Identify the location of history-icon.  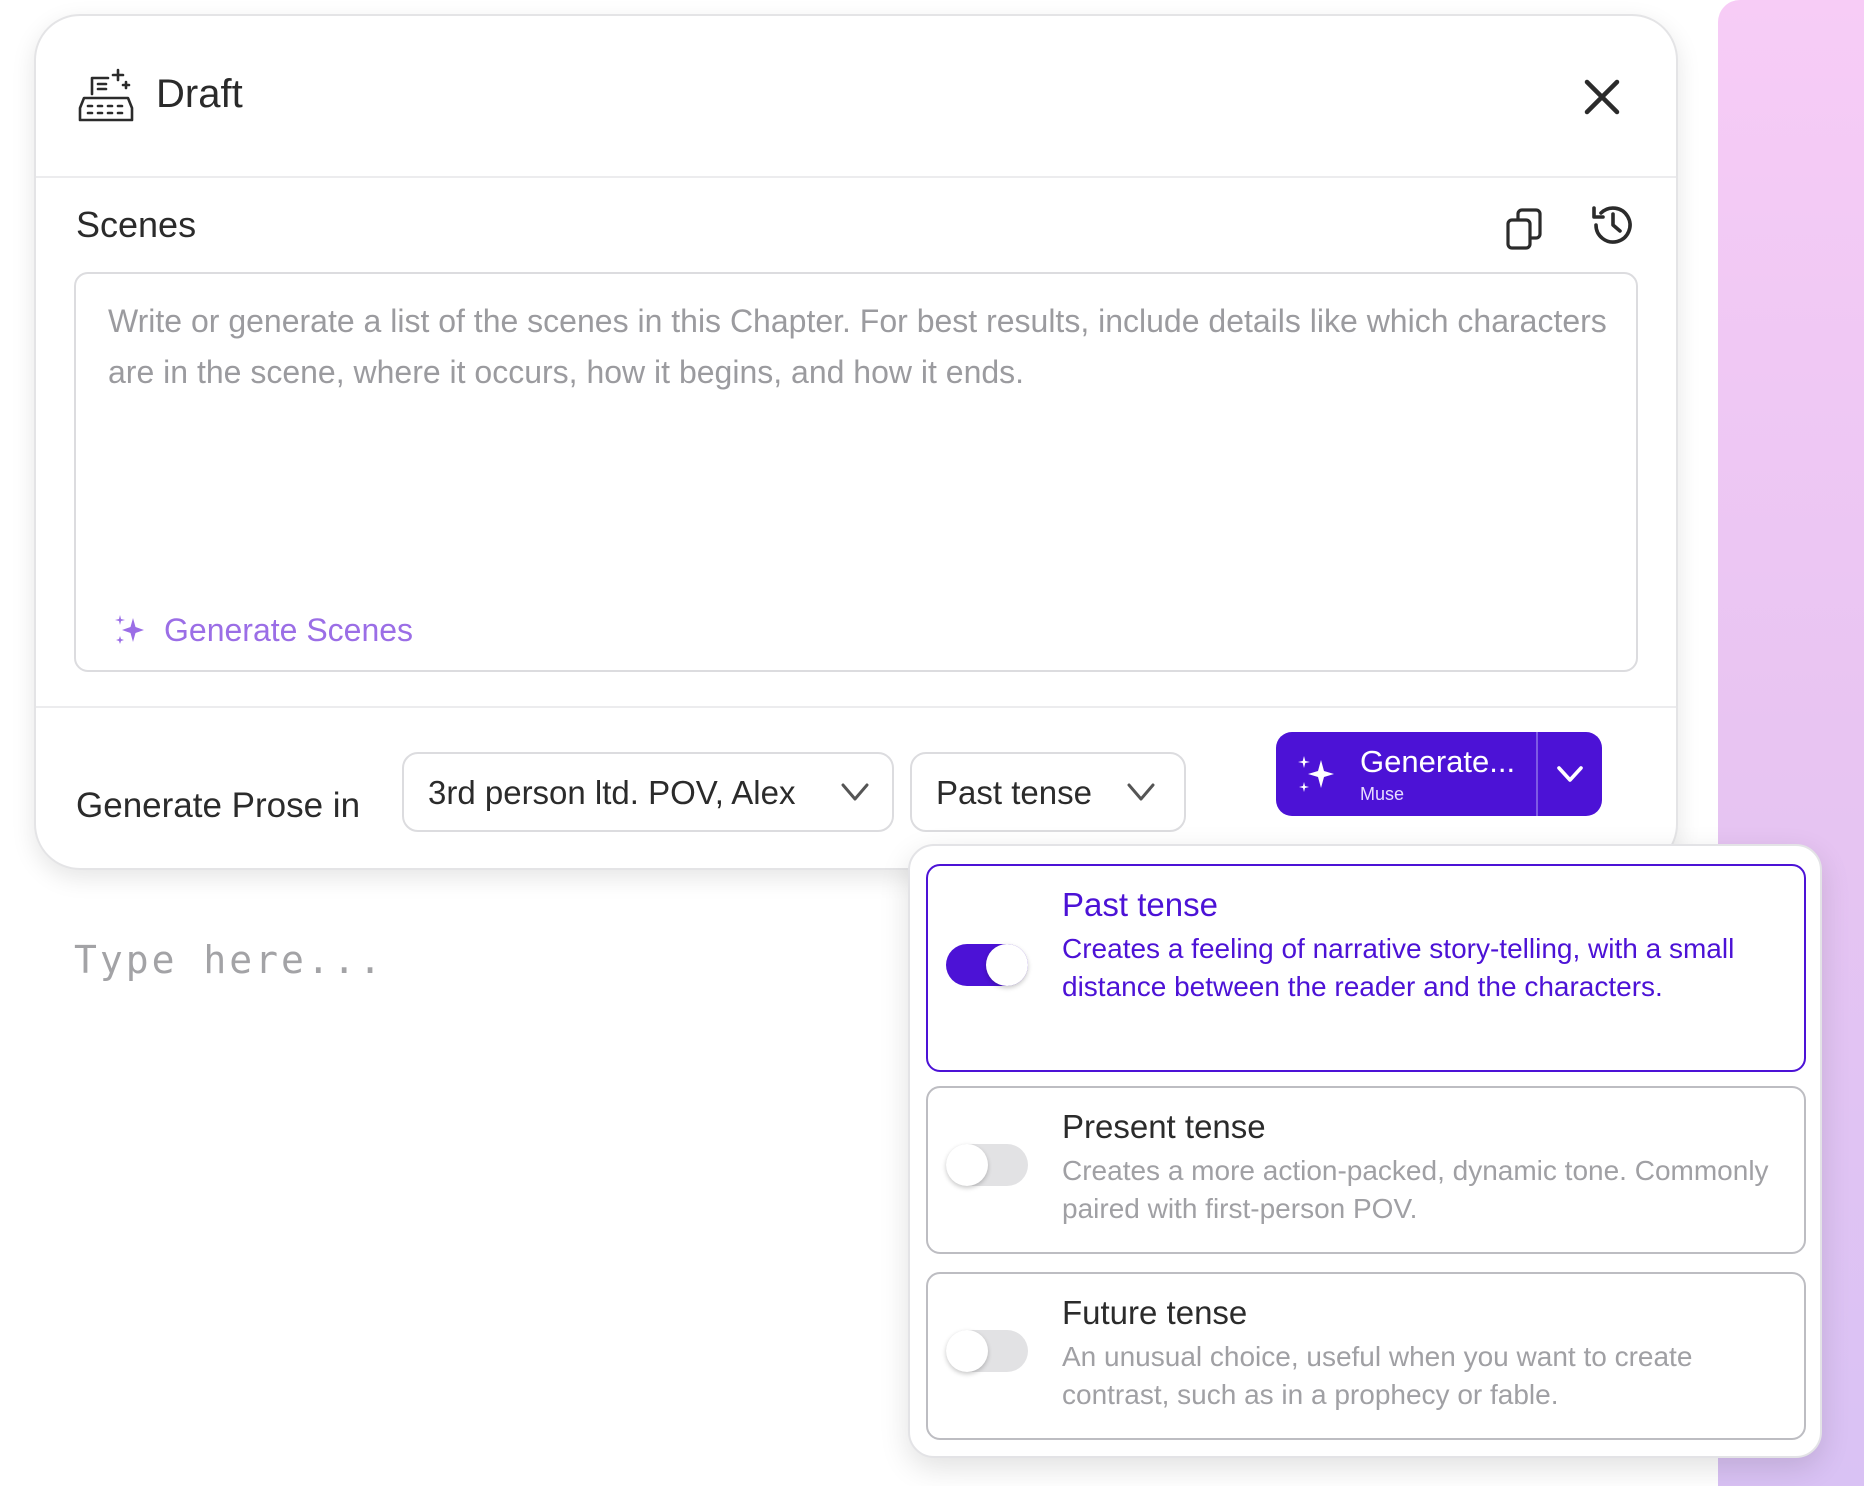
(1613, 225).